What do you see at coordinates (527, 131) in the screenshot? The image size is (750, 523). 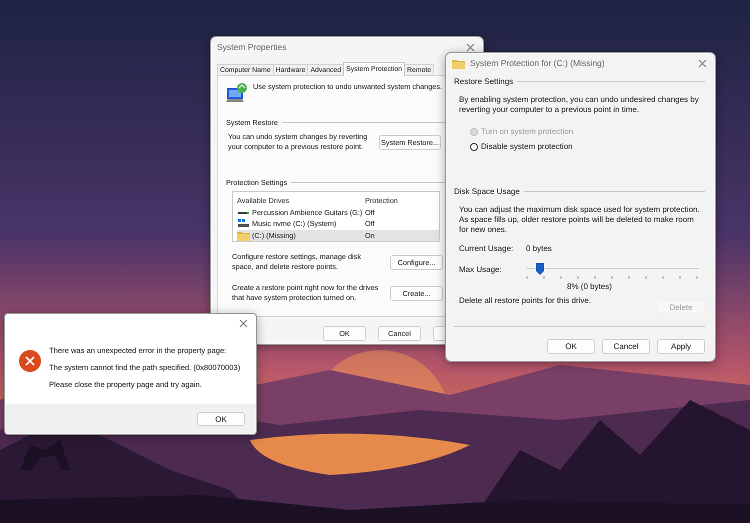 I see `radio-label: Turn on system protection` at bounding box center [527, 131].